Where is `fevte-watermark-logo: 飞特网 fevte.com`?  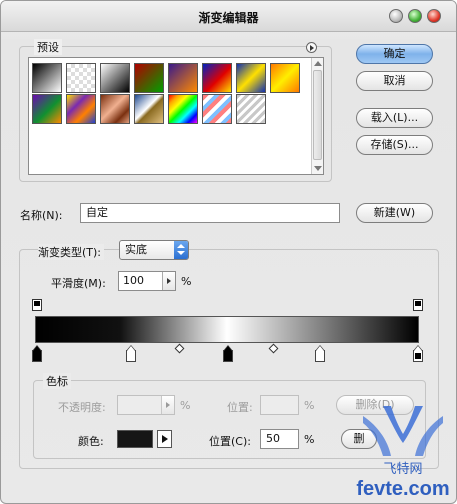 fevte-watermark-logo: 飞特网 fevte.com is located at coordinates (403, 453).